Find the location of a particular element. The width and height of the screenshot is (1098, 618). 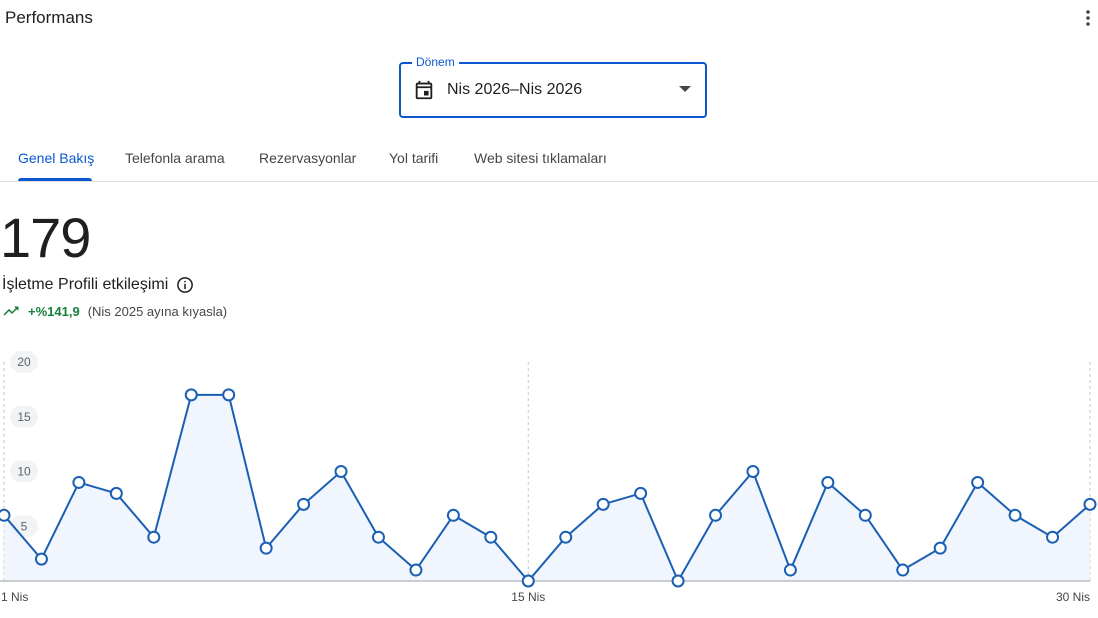

y-tick-label: 5 is located at coordinates (24, 526).